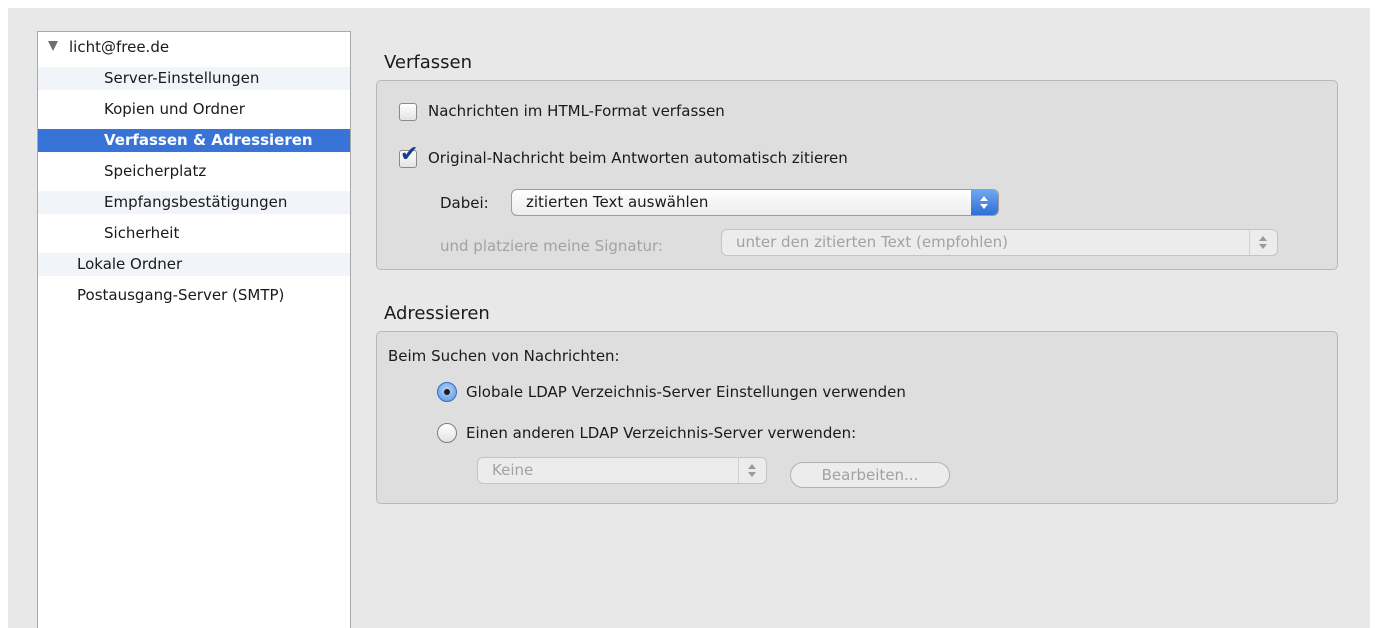 Image resolution: width=1375 pixels, height=628 pixels. What do you see at coordinates (408, 112) in the screenshot?
I see `html-format-checkbox` at bounding box center [408, 112].